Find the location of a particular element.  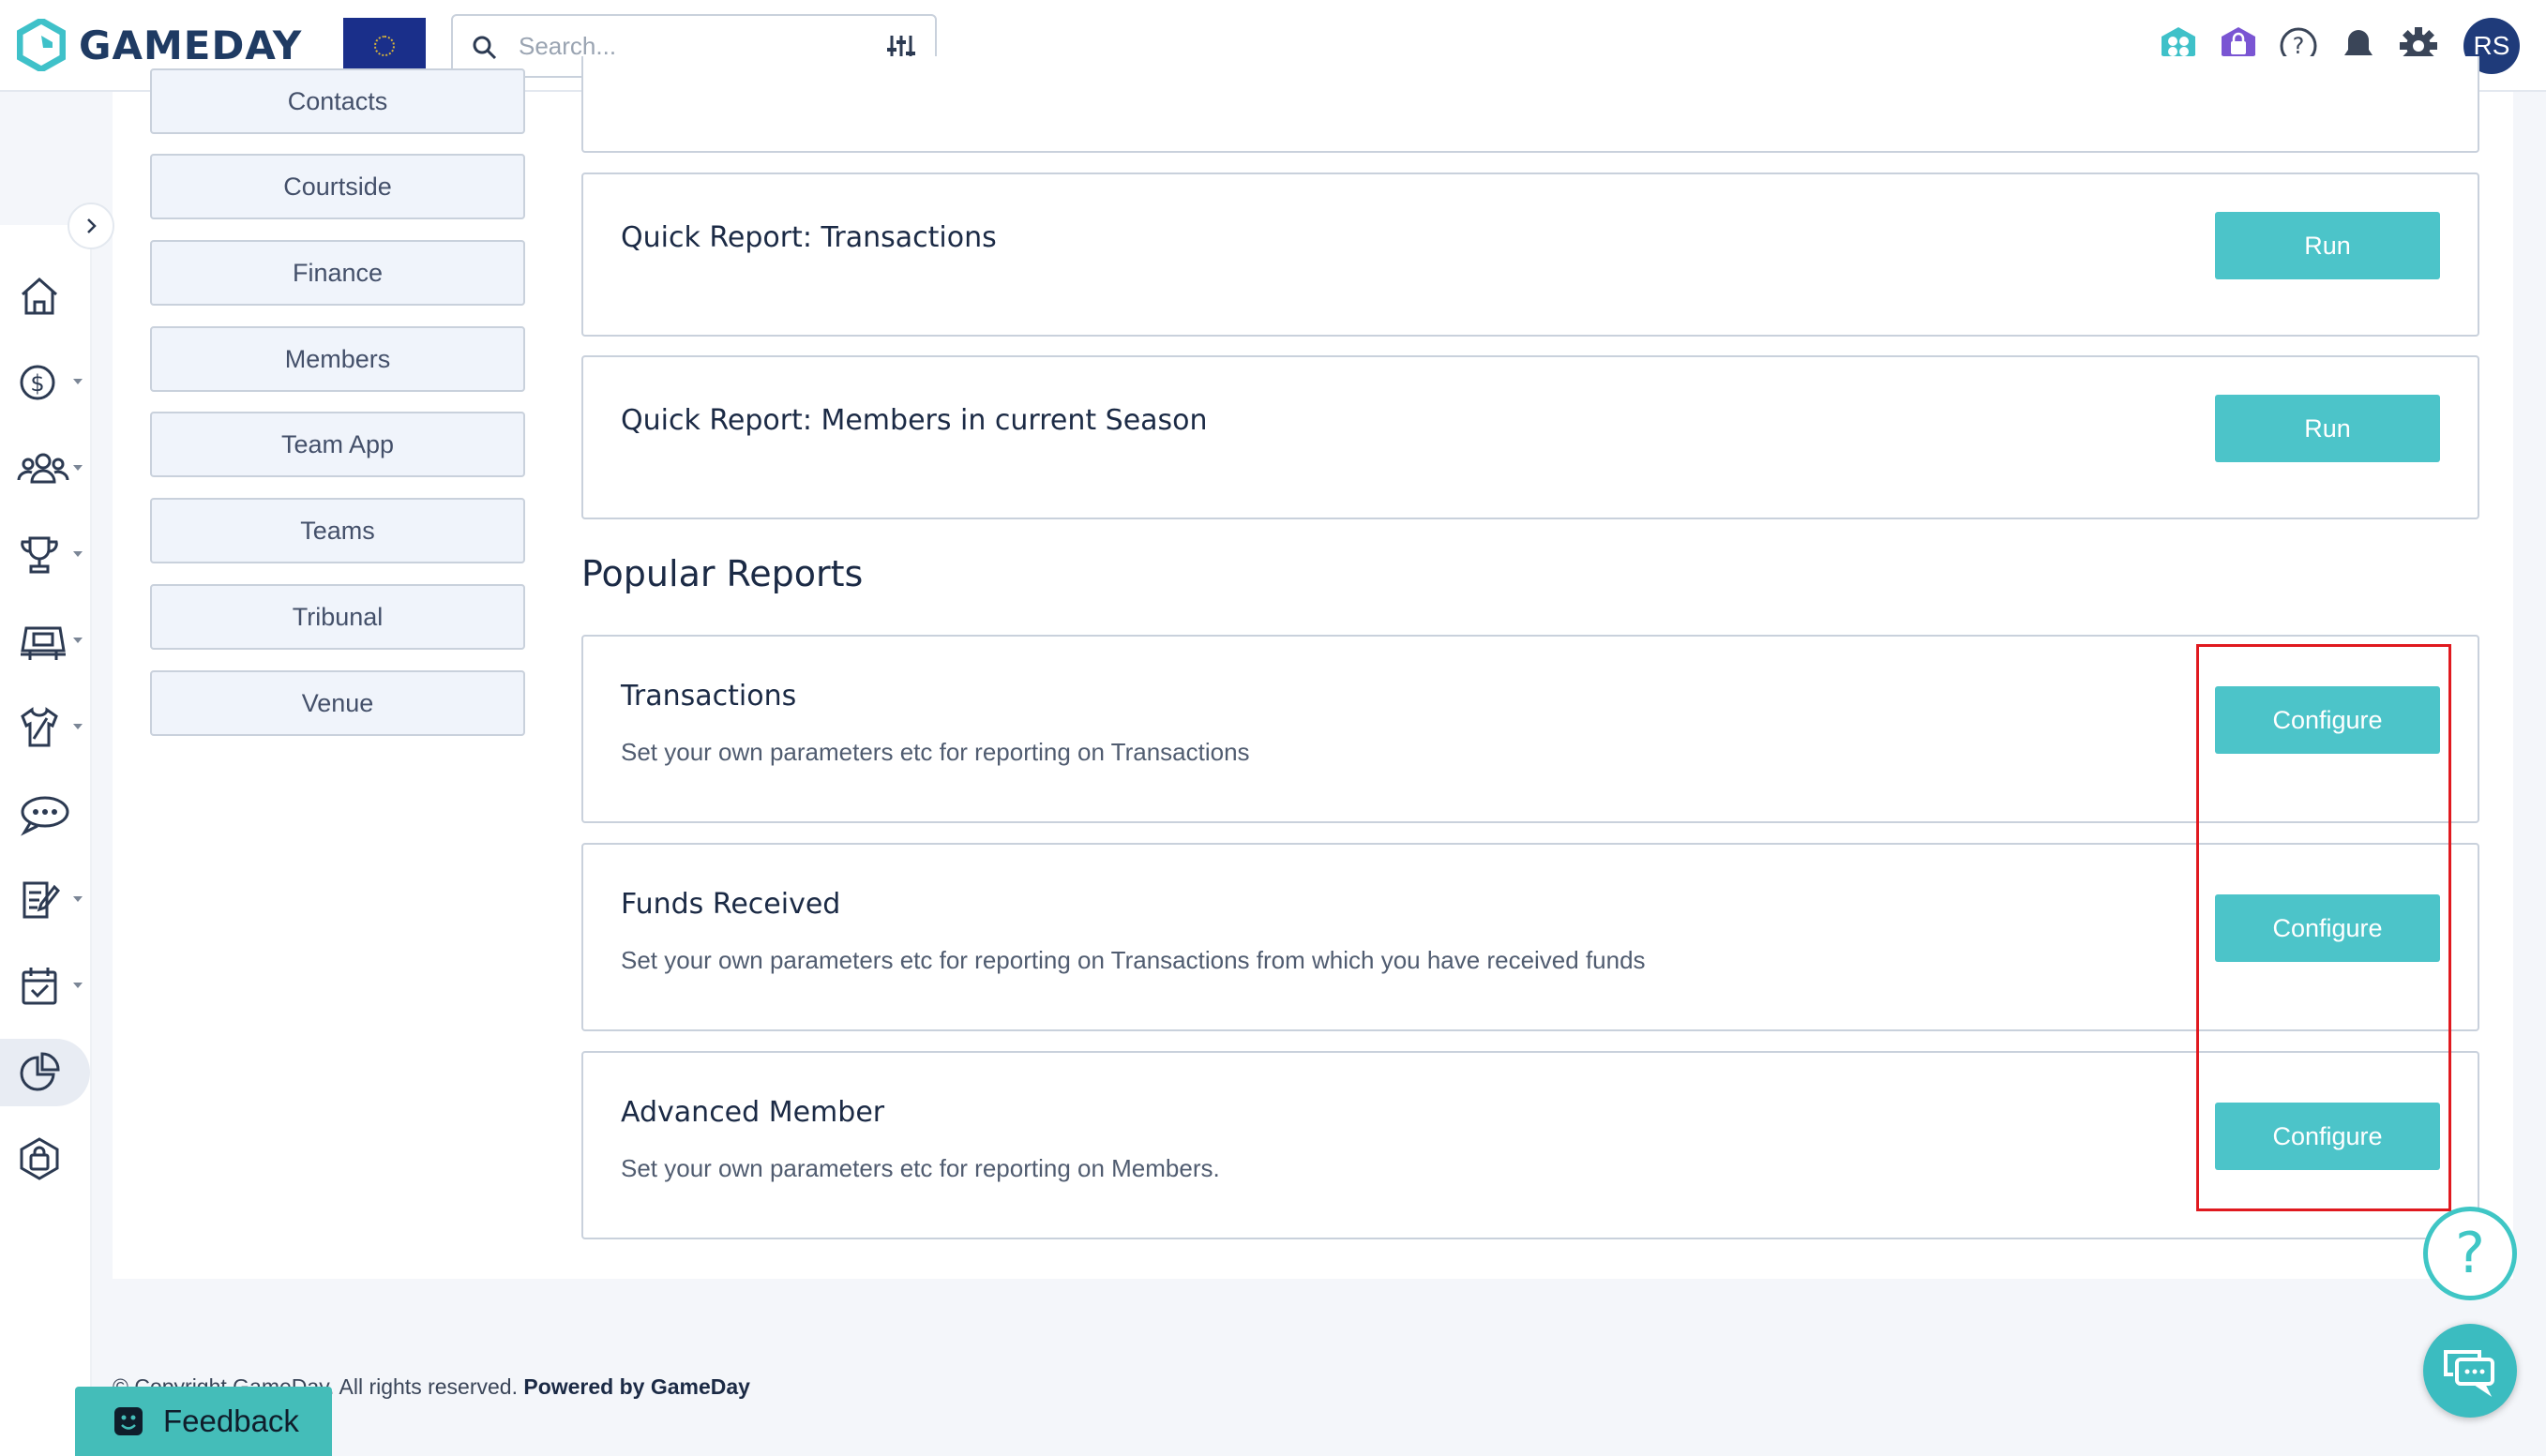

popular-reports-heading: Popular Reports is located at coordinates (722, 573).